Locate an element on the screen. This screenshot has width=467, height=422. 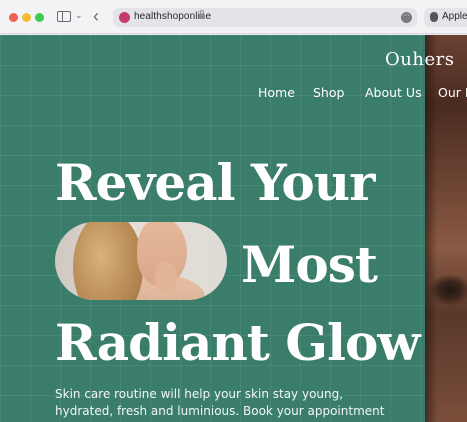
chevron-down-icon: ⌄ is located at coordinates (79, 15).